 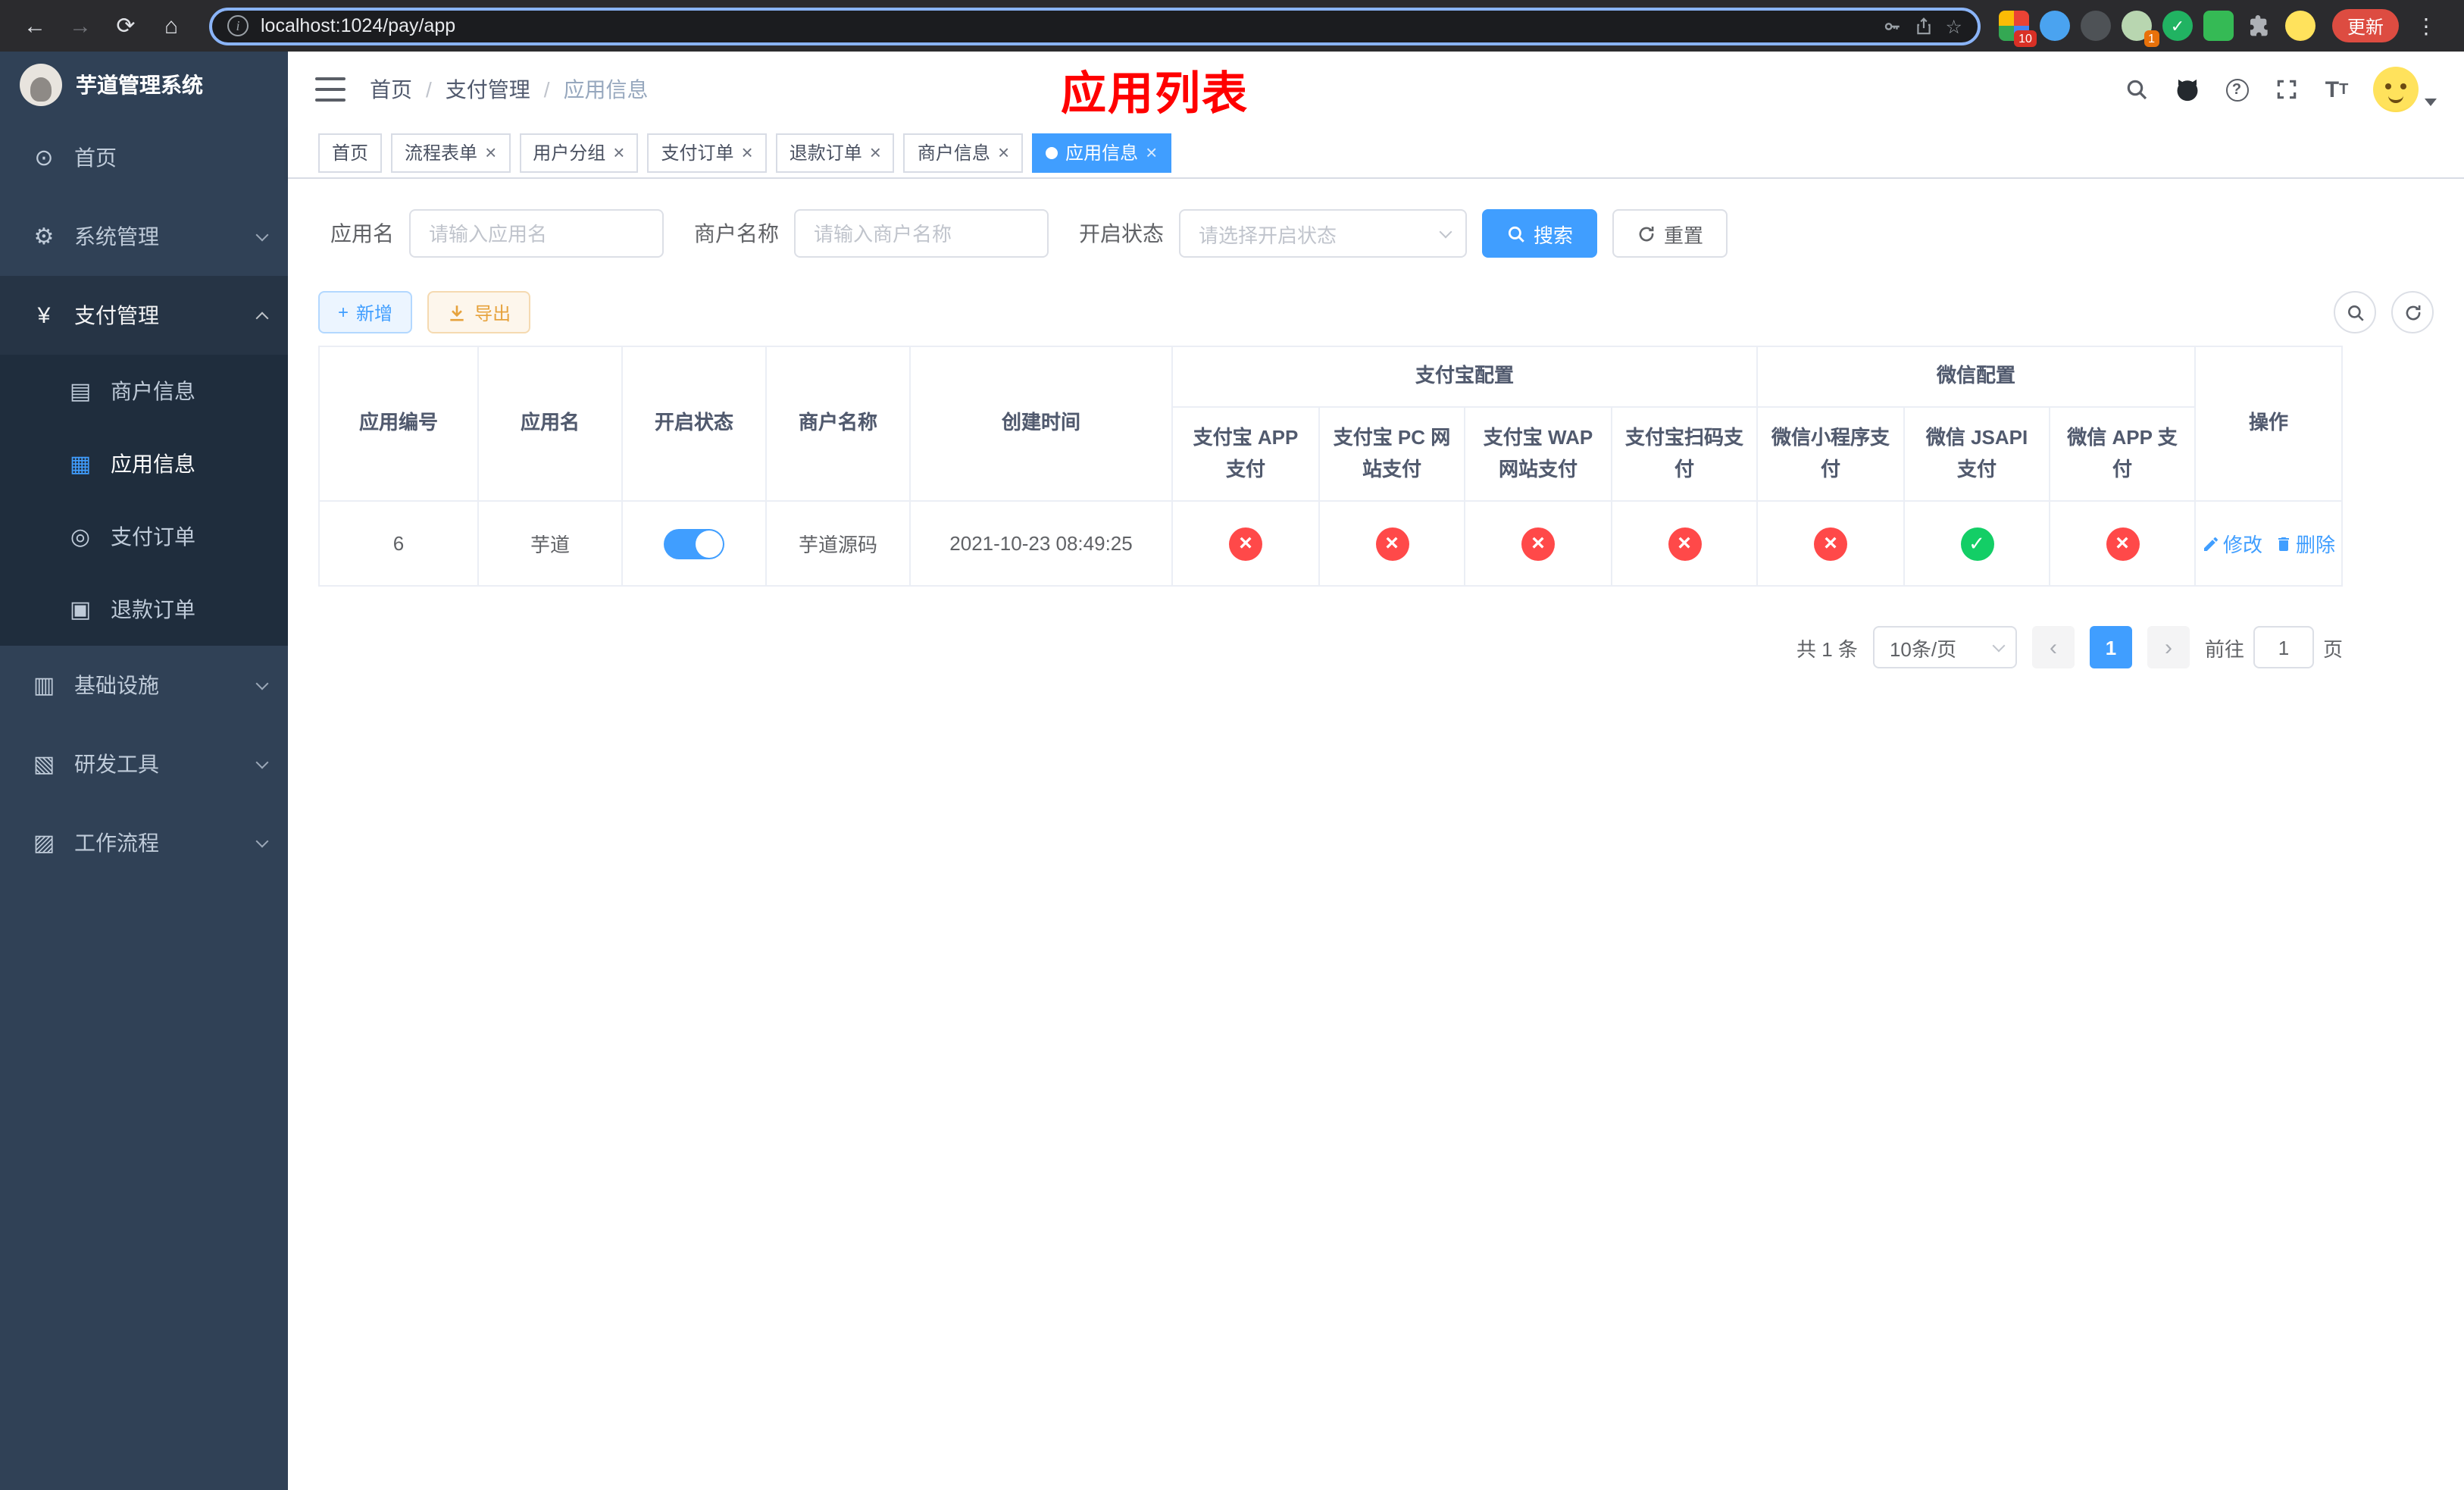 What do you see at coordinates (2396, 89) in the screenshot?
I see `user-avatar` at bounding box center [2396, 89].